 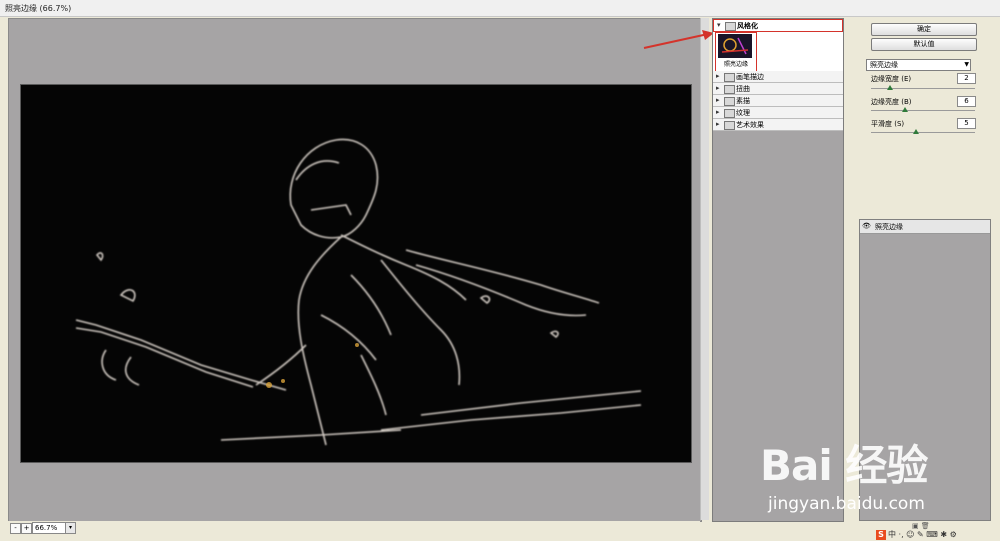 I want to click on edge-width-slider, so click(x=923, y=87).